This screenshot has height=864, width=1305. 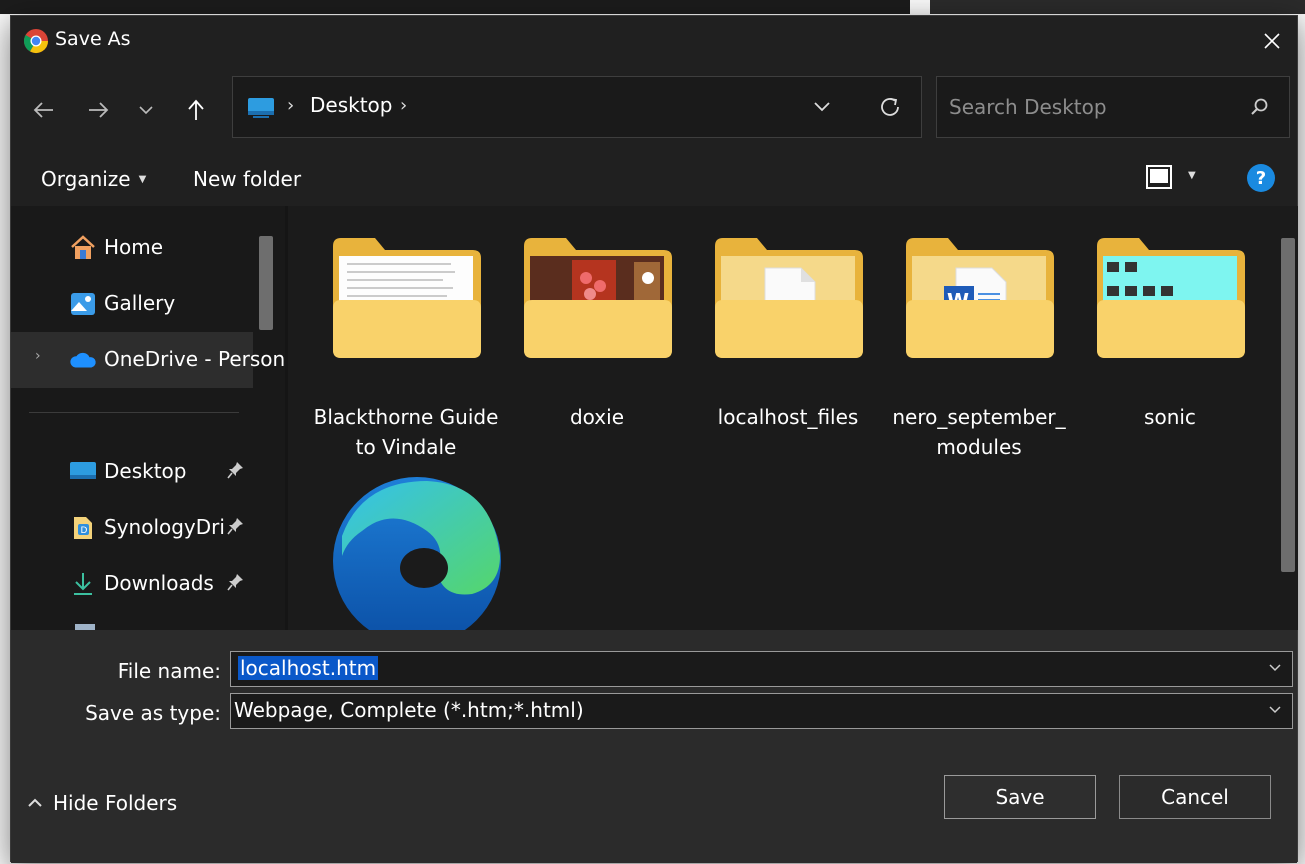 What do you see at coordinates (1192, 175) in the screenshot?
I see `view-options-caret-icon: ▼` at bounding box center [1192, 175].